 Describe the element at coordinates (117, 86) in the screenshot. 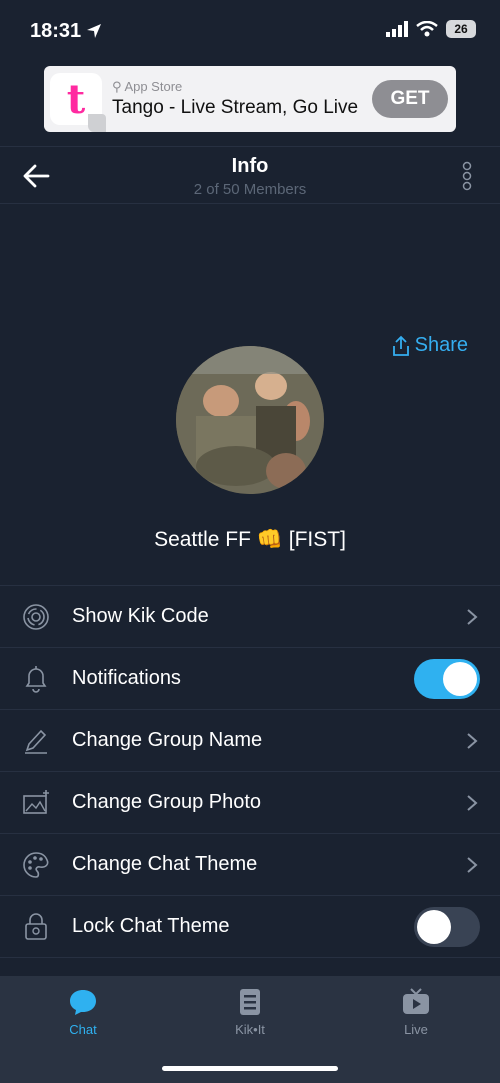

I see `app-store-icon: ⚲` at that location.